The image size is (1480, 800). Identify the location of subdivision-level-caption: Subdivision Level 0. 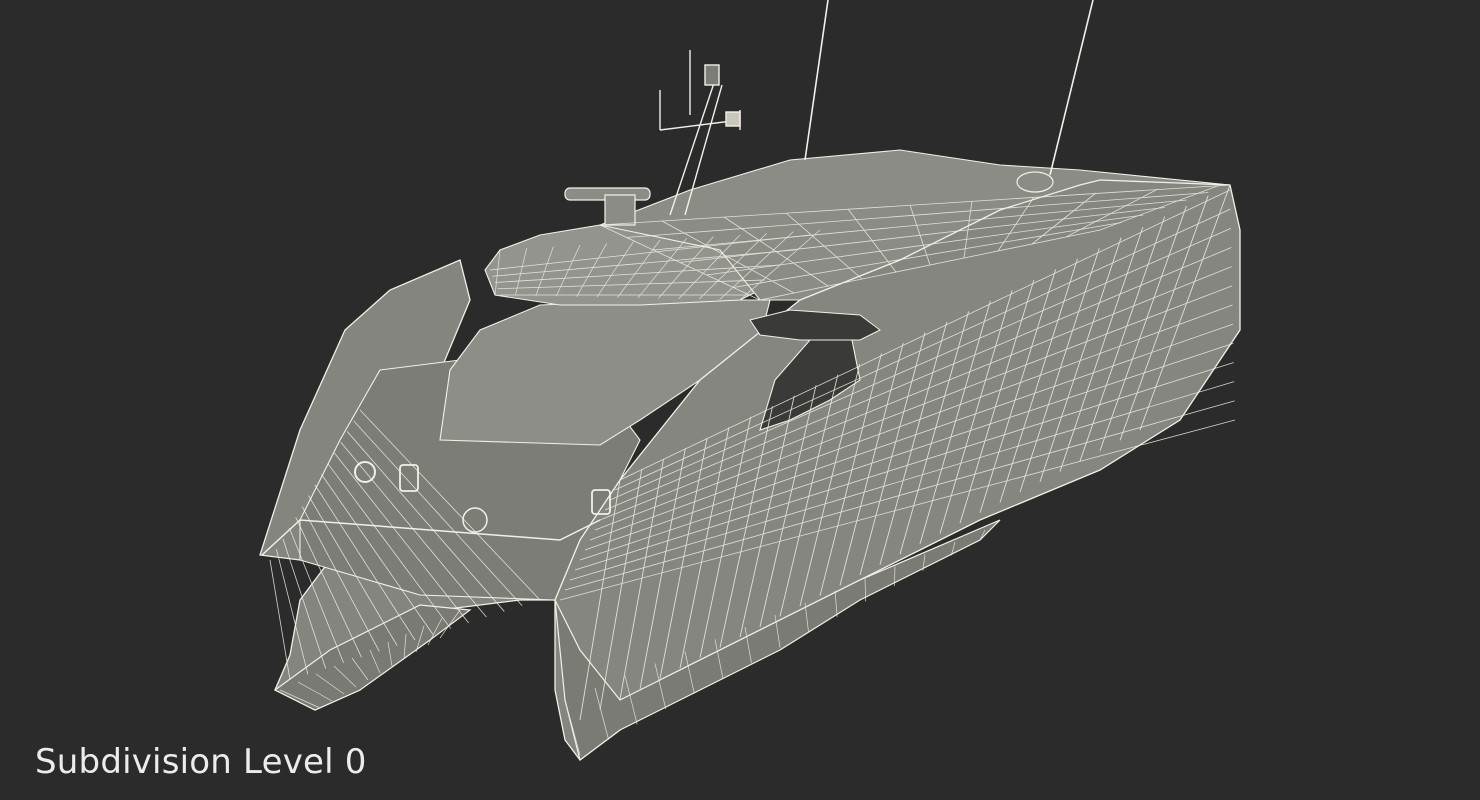
(201, 762).